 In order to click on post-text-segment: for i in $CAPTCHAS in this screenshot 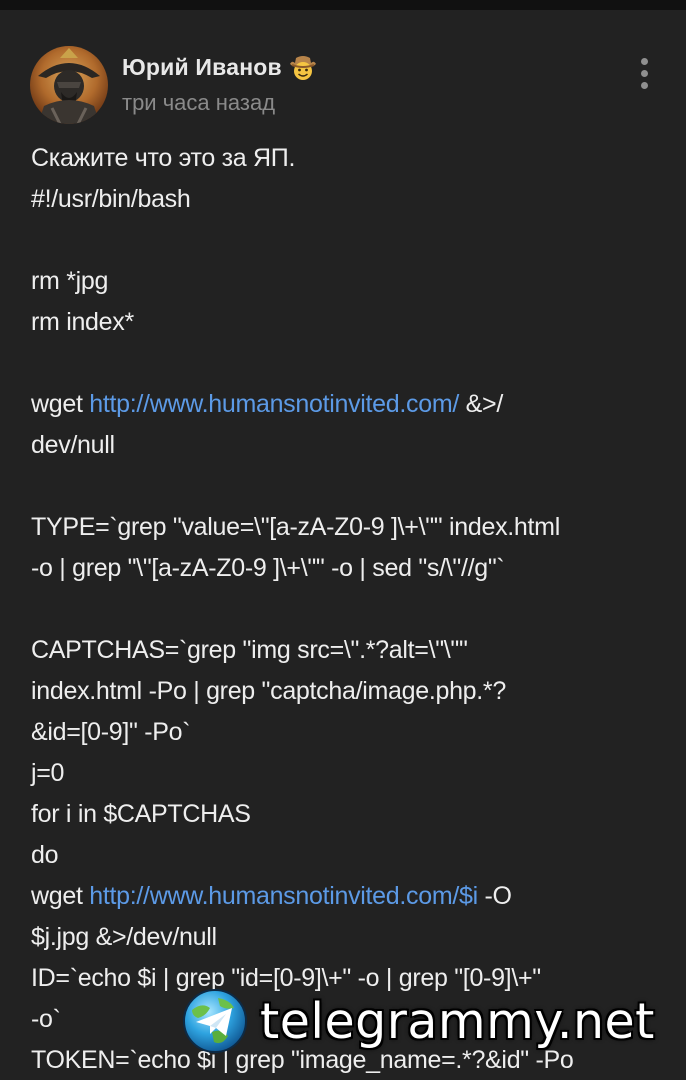, I will do `click(141, 814)`.